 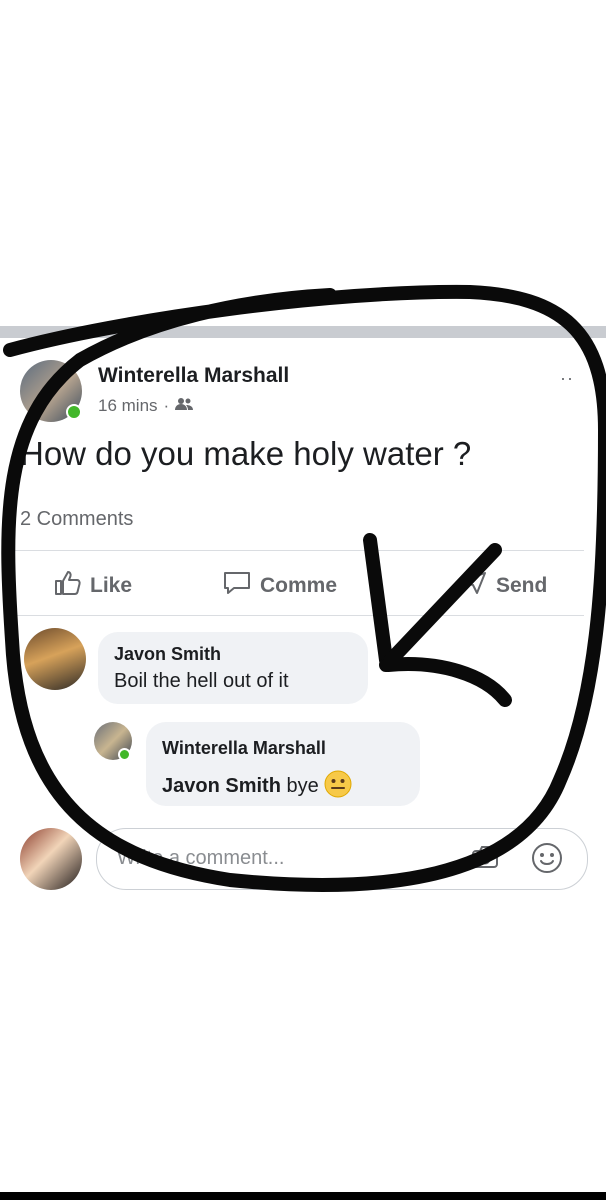 What do you see at coordinates (547, 860) in the screenshot?
I see `emoji-icon` at bounding box center [547, 860].